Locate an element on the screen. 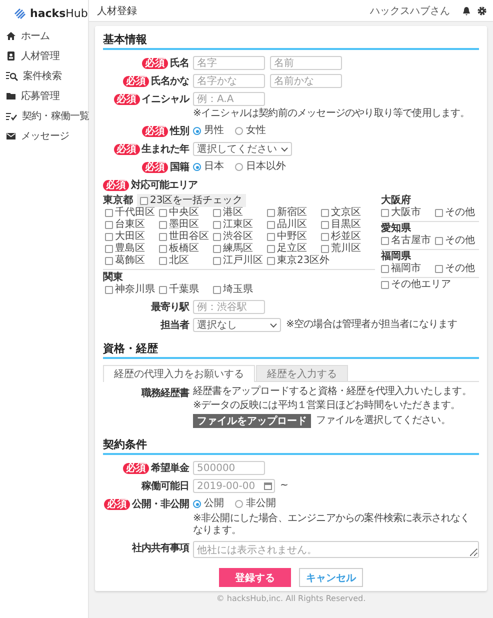 The width and height of the screenshot is (493, 618). radio-label: 日本以外 is located at coordinates (266, 167).